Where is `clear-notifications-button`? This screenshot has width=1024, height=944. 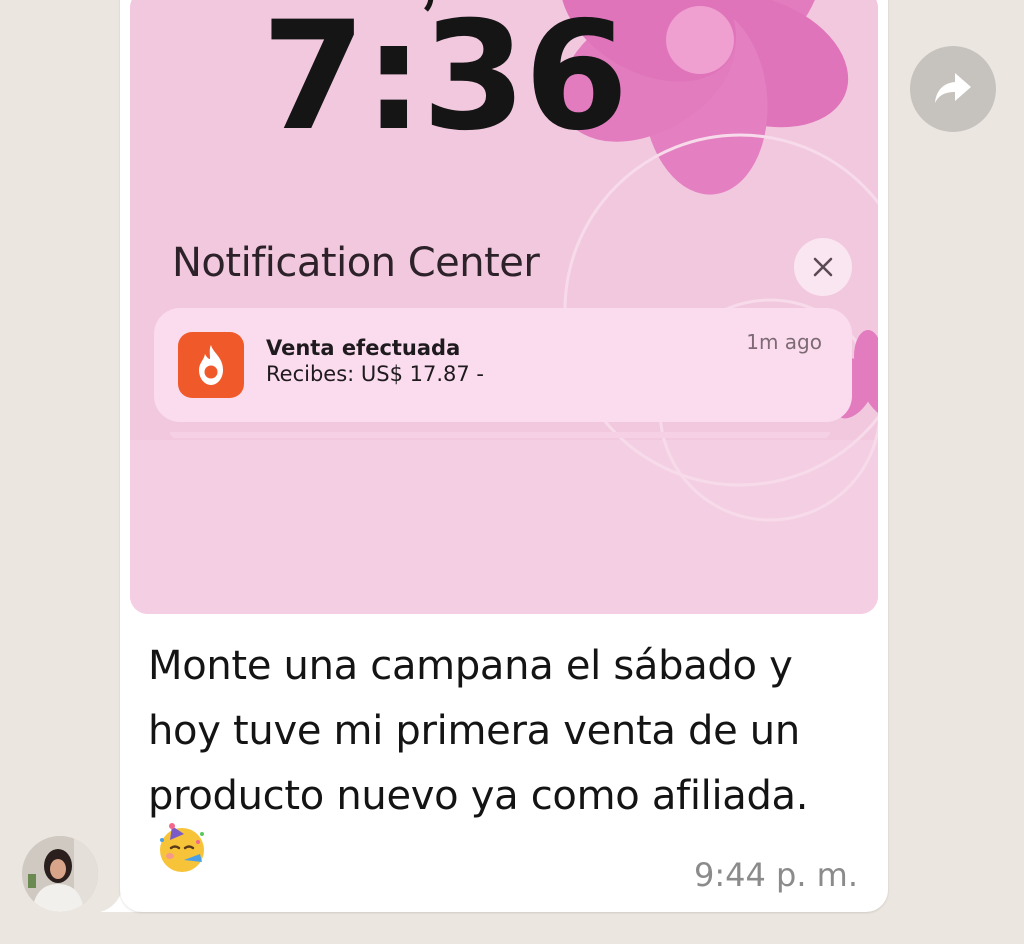
clear-notifications-button is located at coordinates (823, 267).